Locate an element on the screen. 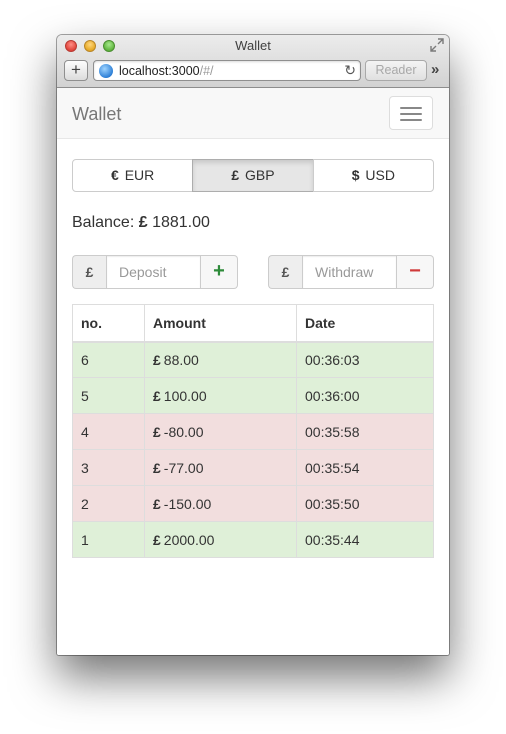  currency-code: GBP is located at coordinates (260, 175).